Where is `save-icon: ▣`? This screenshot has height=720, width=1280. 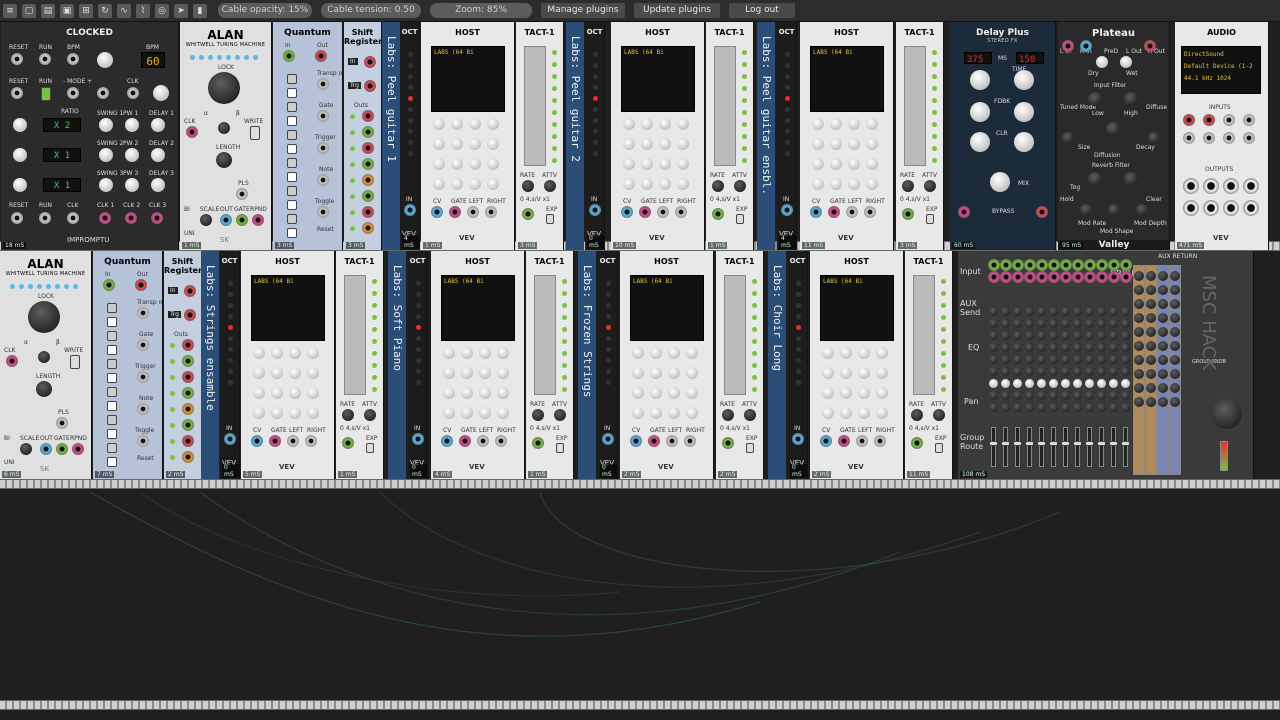
save-icon: ▣ is located at coordinates (67, 10).